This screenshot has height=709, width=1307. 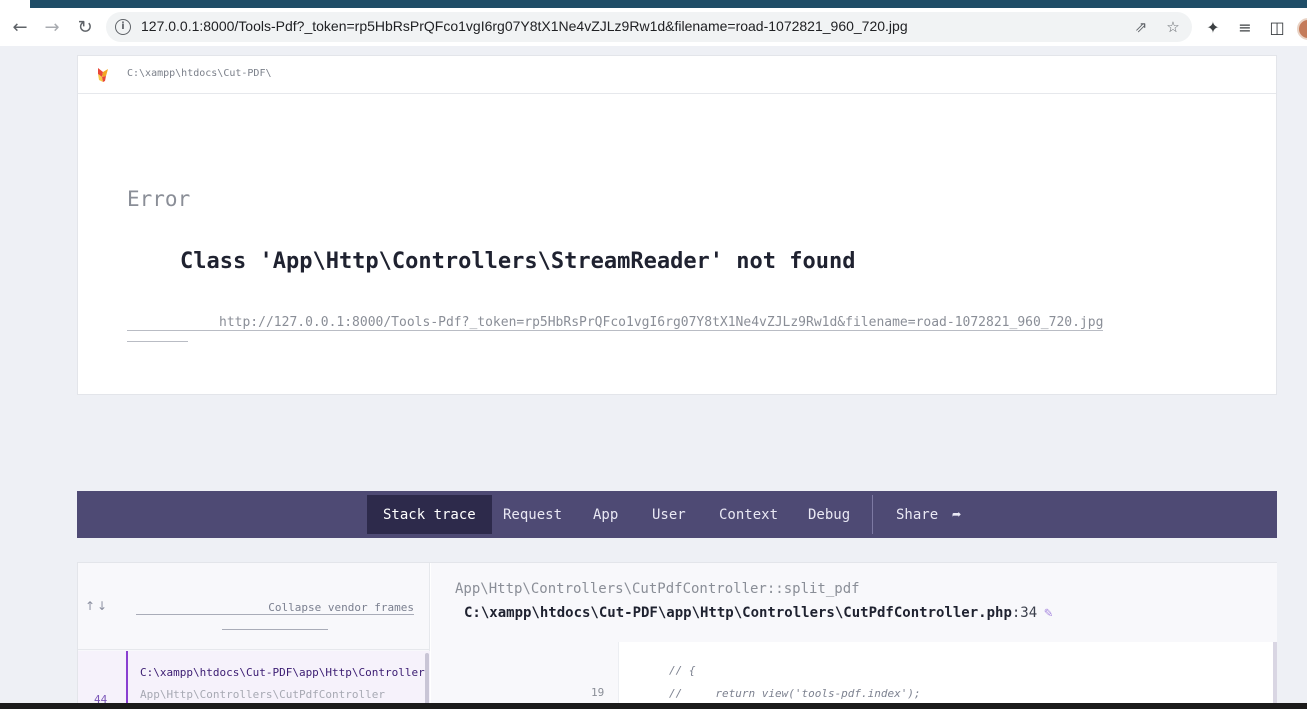 I want to click on tab-request: Request, so click(x=532, y=514).